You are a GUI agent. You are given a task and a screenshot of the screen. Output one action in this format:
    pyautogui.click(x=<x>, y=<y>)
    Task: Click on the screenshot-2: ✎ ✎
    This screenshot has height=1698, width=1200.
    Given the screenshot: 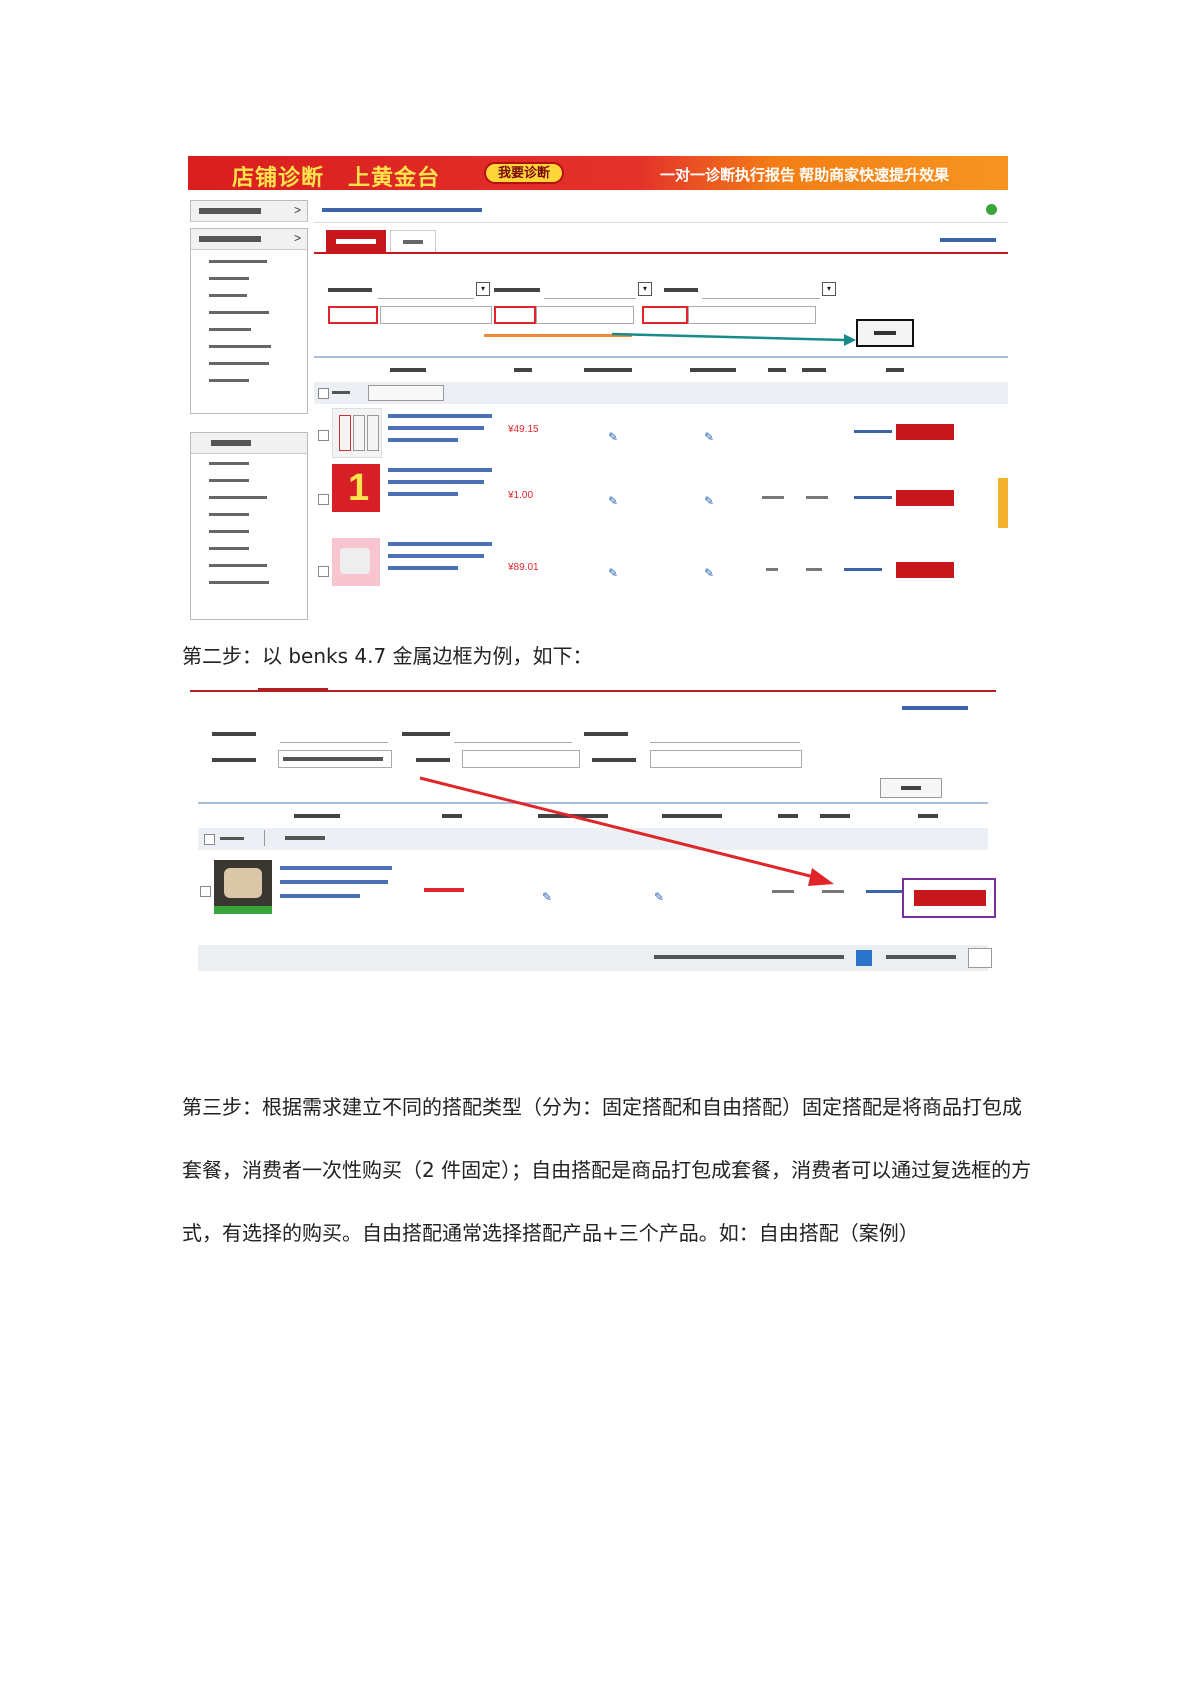 What is the action you would take?
    pyautogui.click(x=595, y=833)
    